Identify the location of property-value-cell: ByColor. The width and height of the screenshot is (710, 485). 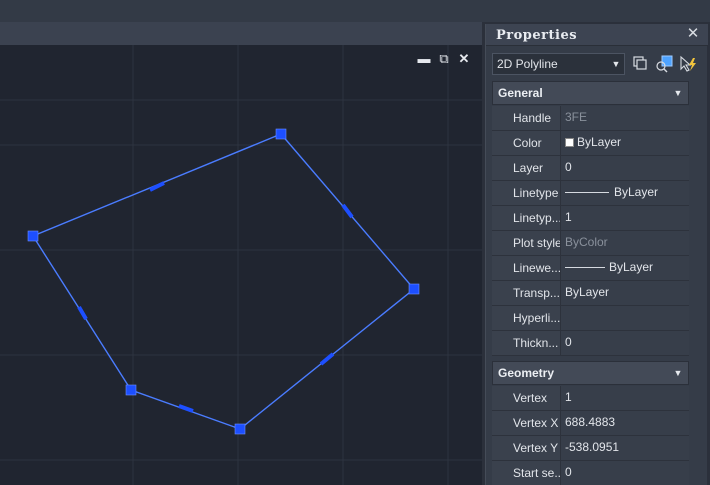
(625, 243).